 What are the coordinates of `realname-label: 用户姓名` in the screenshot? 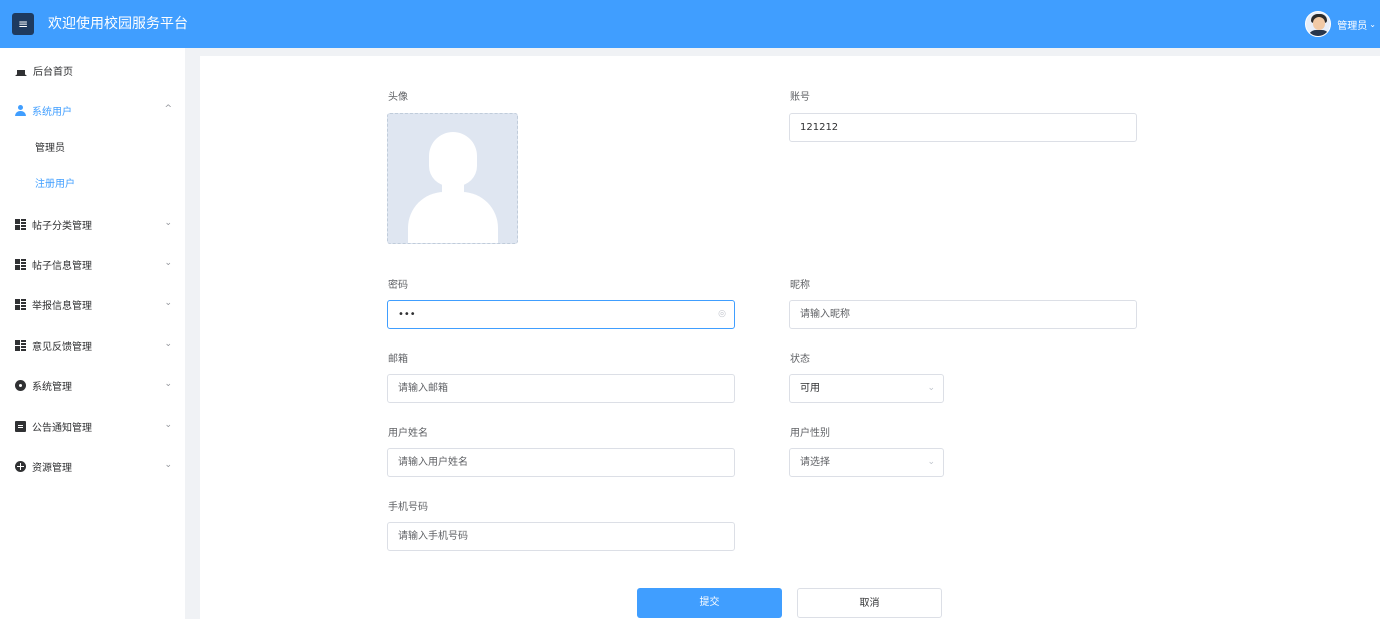 It's located at (408, 433).